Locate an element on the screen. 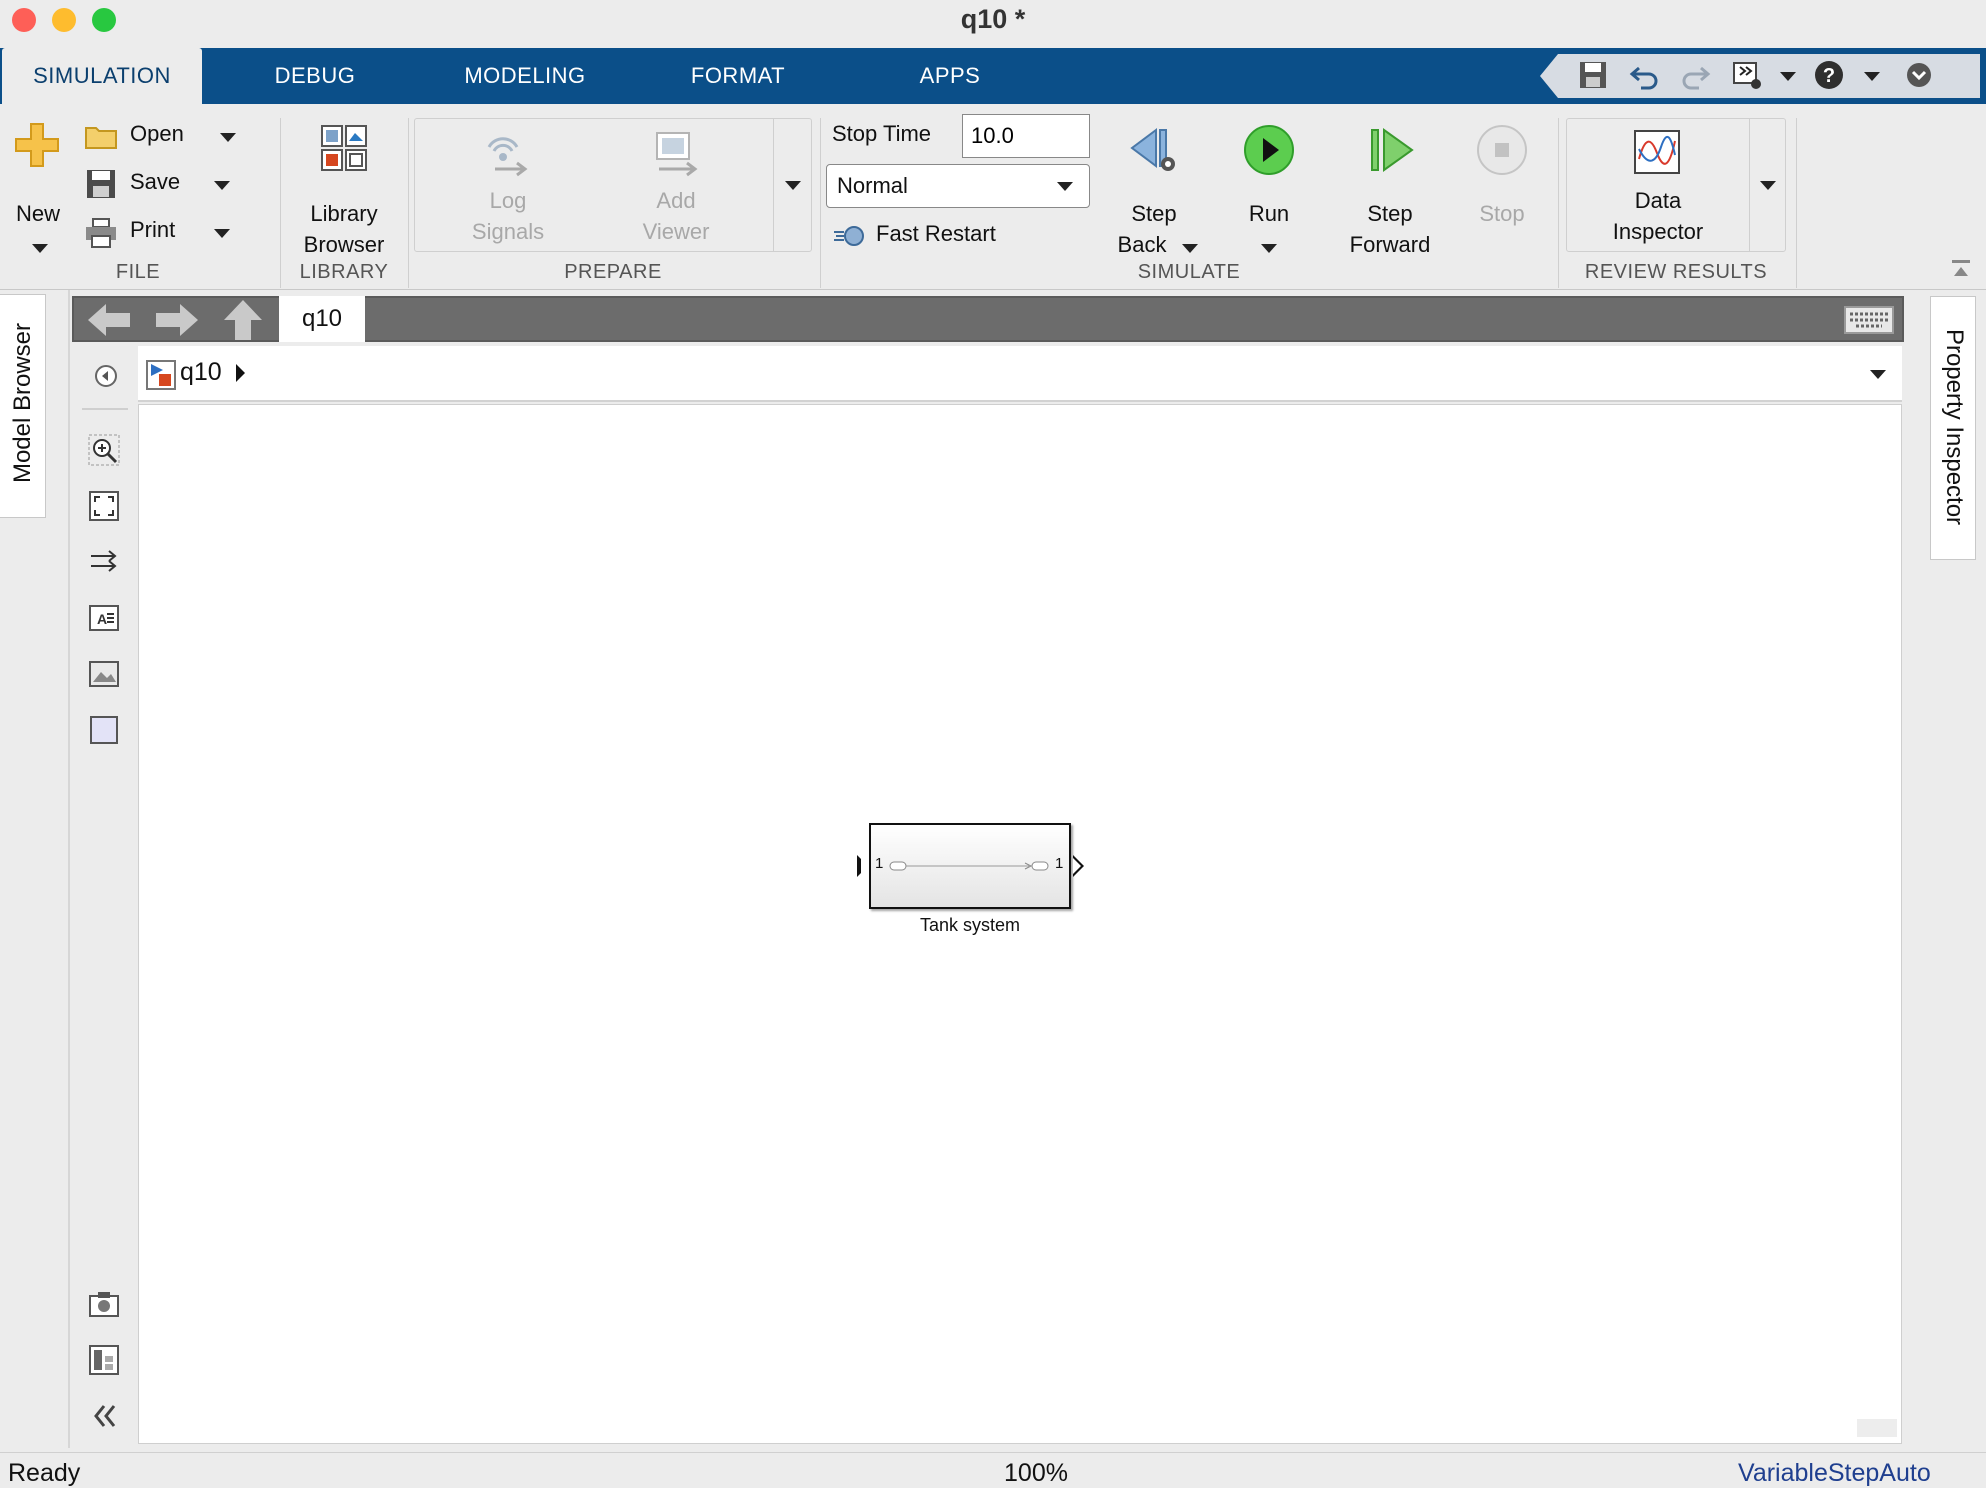 The image size is (1986, 1488). subsystem-signal-icon is located at coordinates (969, 866).